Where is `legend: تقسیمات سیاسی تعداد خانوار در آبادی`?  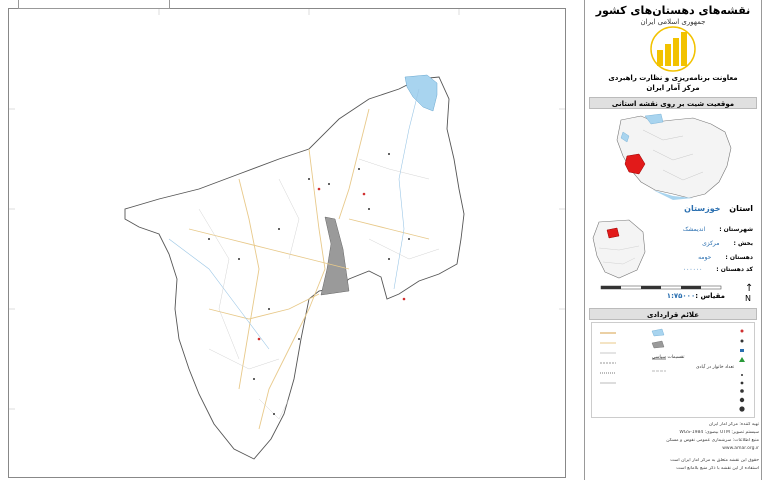 legend: تقسیمات سیاسی تعداد خانوار در آبادی is located at coordinates (673, 370).